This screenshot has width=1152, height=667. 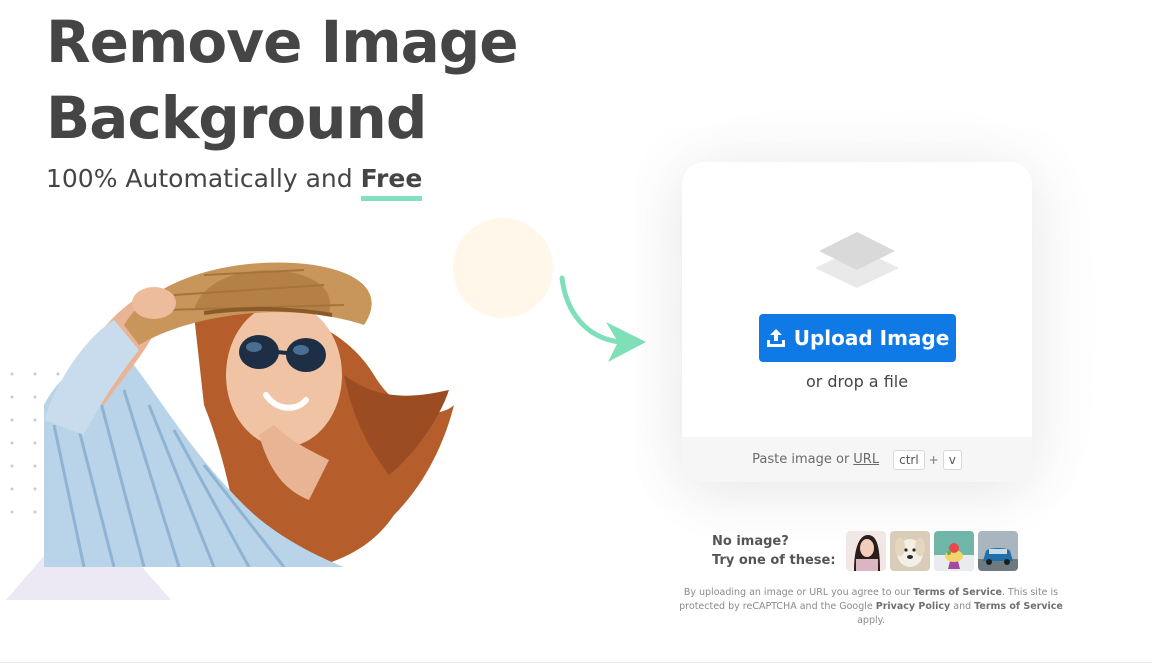 What do you see at coordinates (909, 459) in the screenshot?
I see `ctrl-key: ctrl` at bounding box center [909, 459].